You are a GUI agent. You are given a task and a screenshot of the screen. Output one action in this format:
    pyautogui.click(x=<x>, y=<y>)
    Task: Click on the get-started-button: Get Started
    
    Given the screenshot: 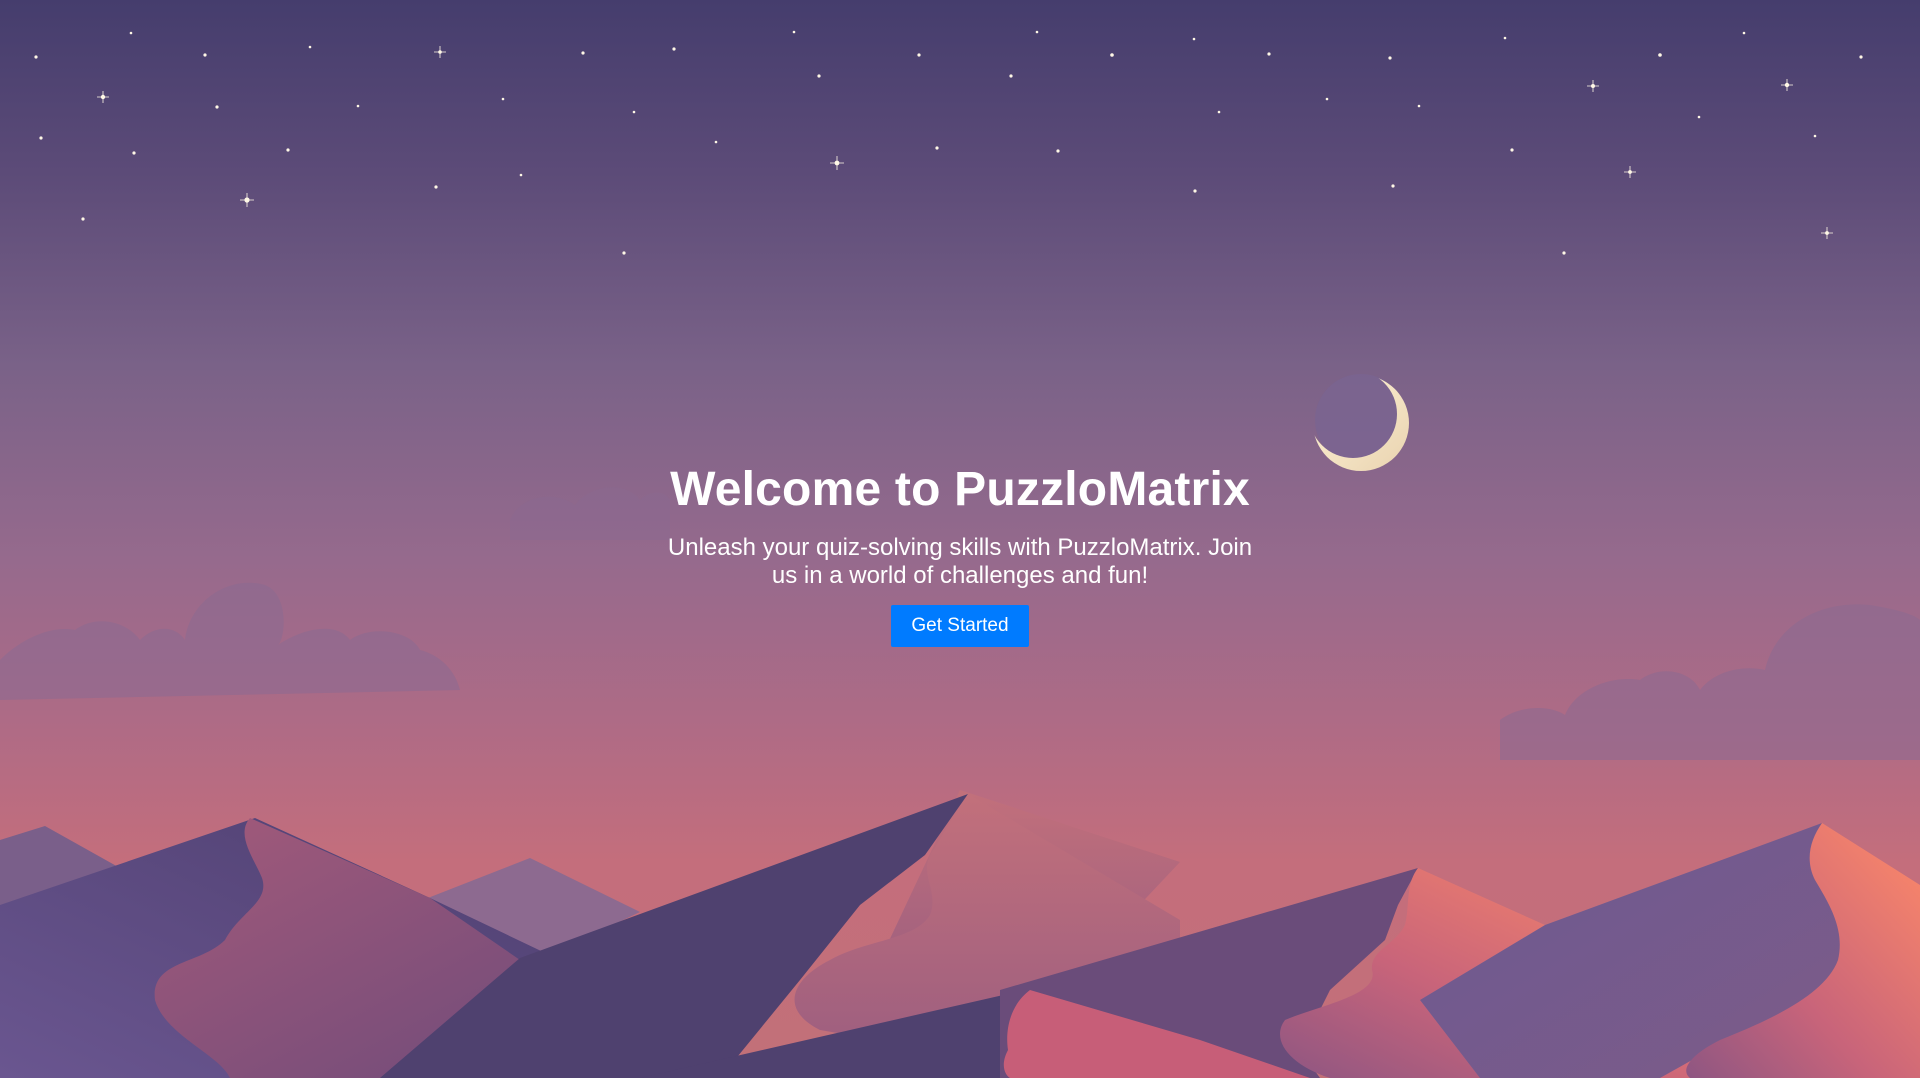 What is the action you would take?
    pyautogui.click(x=960, y=626)
    